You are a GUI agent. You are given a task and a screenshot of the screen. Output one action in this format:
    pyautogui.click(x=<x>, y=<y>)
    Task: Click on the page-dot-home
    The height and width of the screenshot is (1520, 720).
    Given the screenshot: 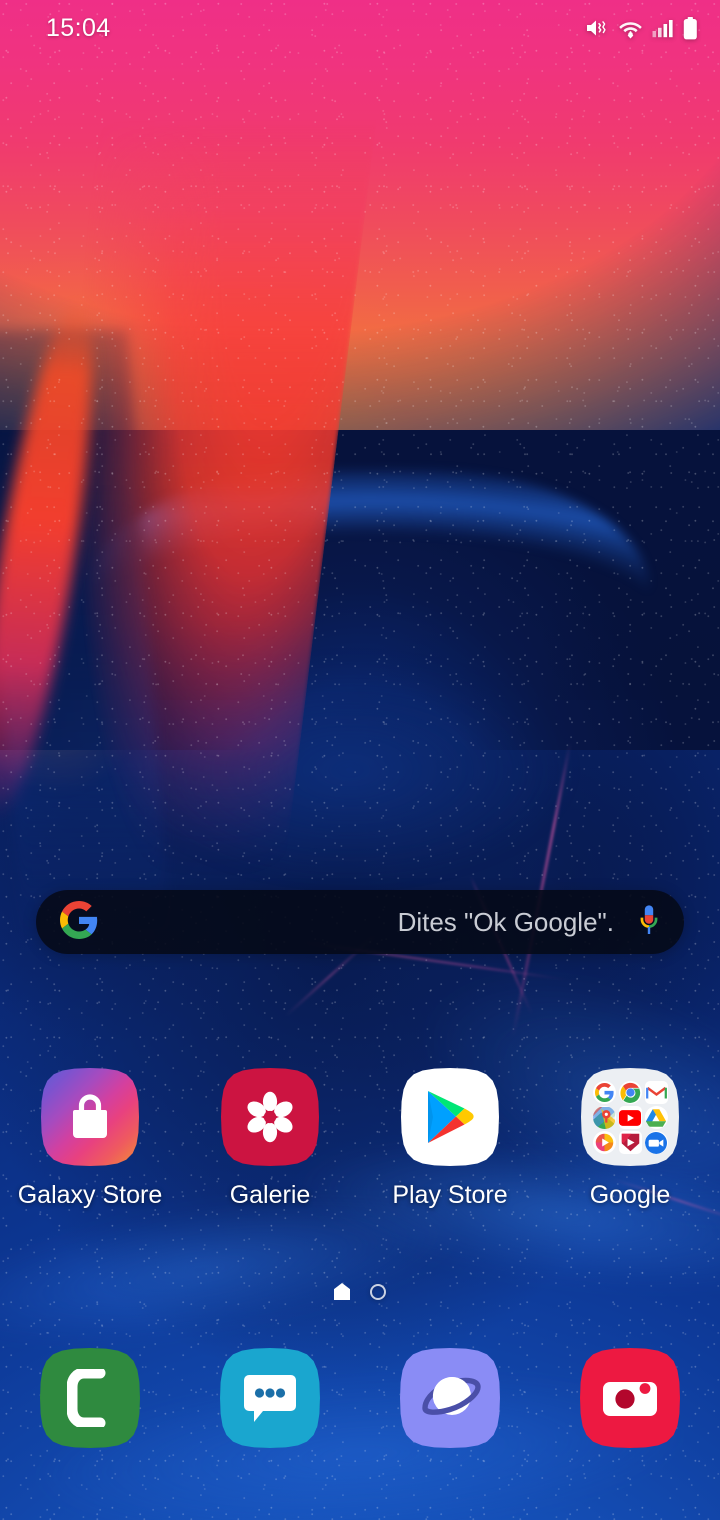 What is the action you would take?
    pyautogui.click(x=342, y=1291)
    